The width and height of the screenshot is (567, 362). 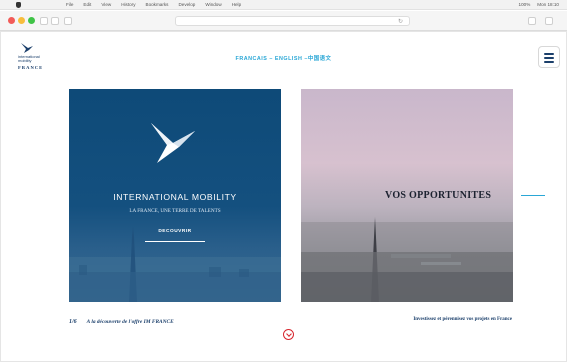 What do you see at coordinates (157, 4) in the screenshot?
I see `menu-bookmarks: Bookmarks` at bounding box center [157, 4].